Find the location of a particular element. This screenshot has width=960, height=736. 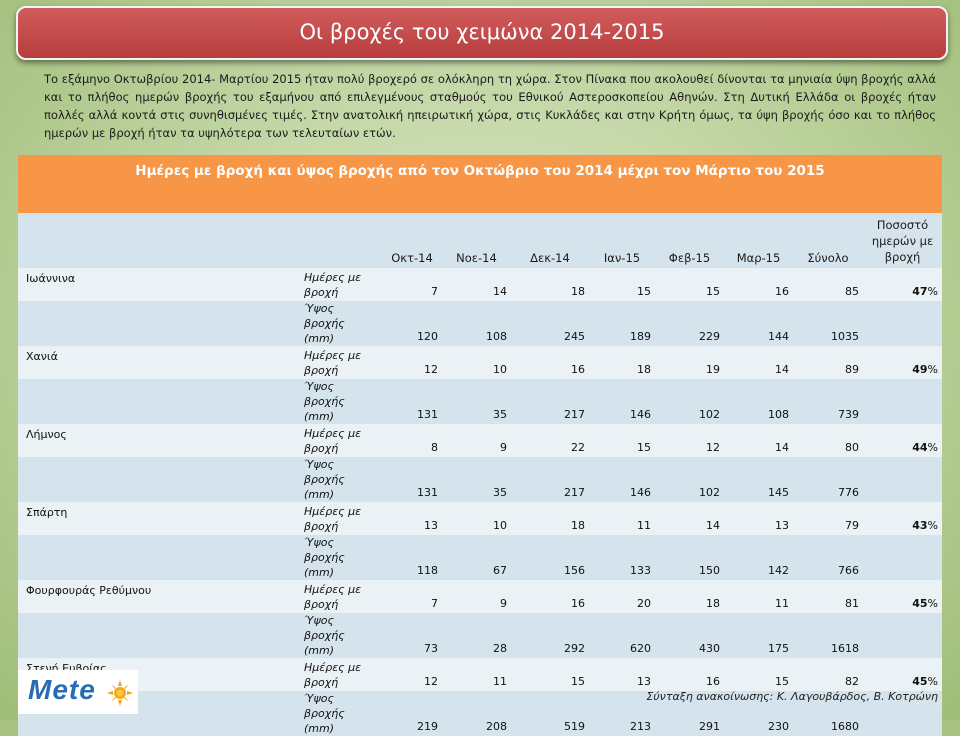

rain-height-cell: 73 is located at coordinates (412, 635).